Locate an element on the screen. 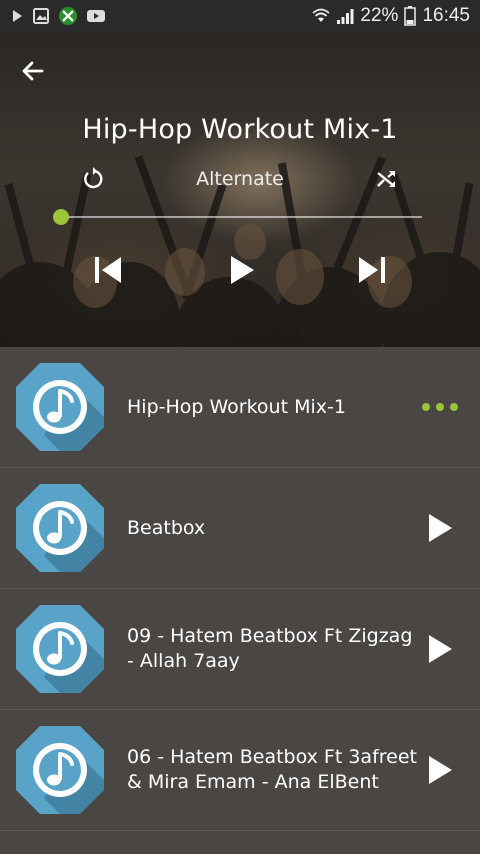 The height and width of the screenshot is (854, 480). status-bar: 22% 16:45 is located at coordinates (240, 16).